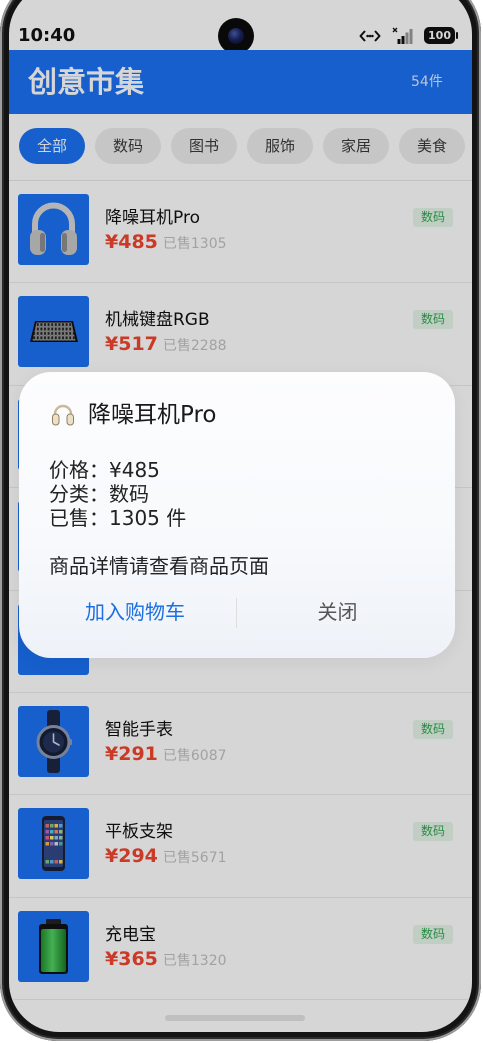 Image resolution: width=483 pixels, height=1043 pixels. I want to click on headphones-icon, so click(63, 415).